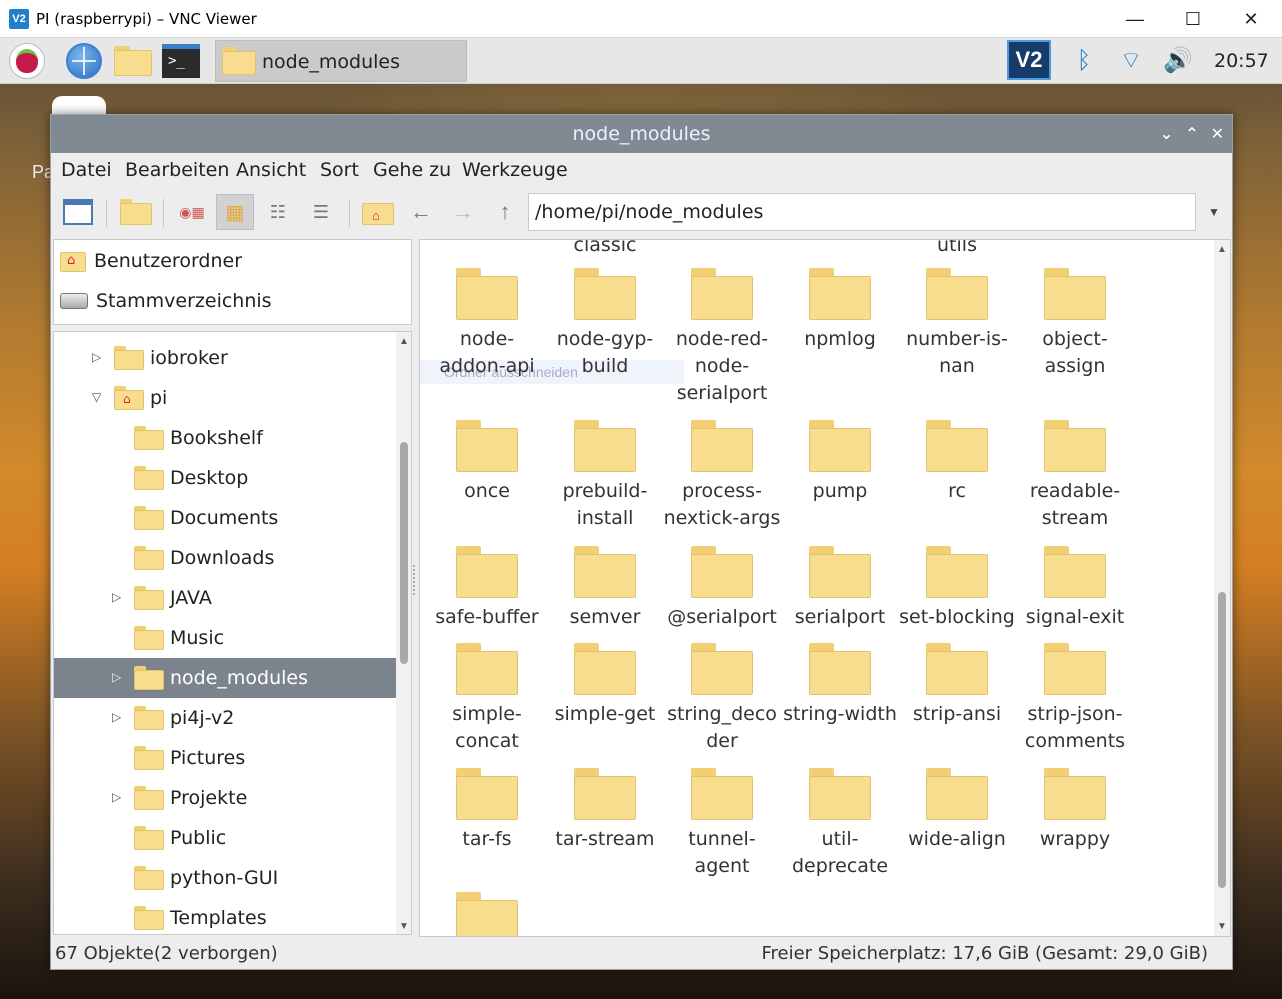 The width and height of the screenshot is (1282, 999). What do you see at coordinates (136, 212) in the screenshot?
I see `new-folder-icon` at bounding box center [136, 212].